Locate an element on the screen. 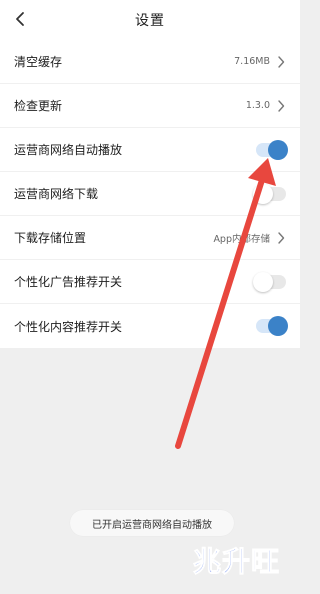  setting-label: 运营商网络自动播放 is located at coordinates (68, 150).